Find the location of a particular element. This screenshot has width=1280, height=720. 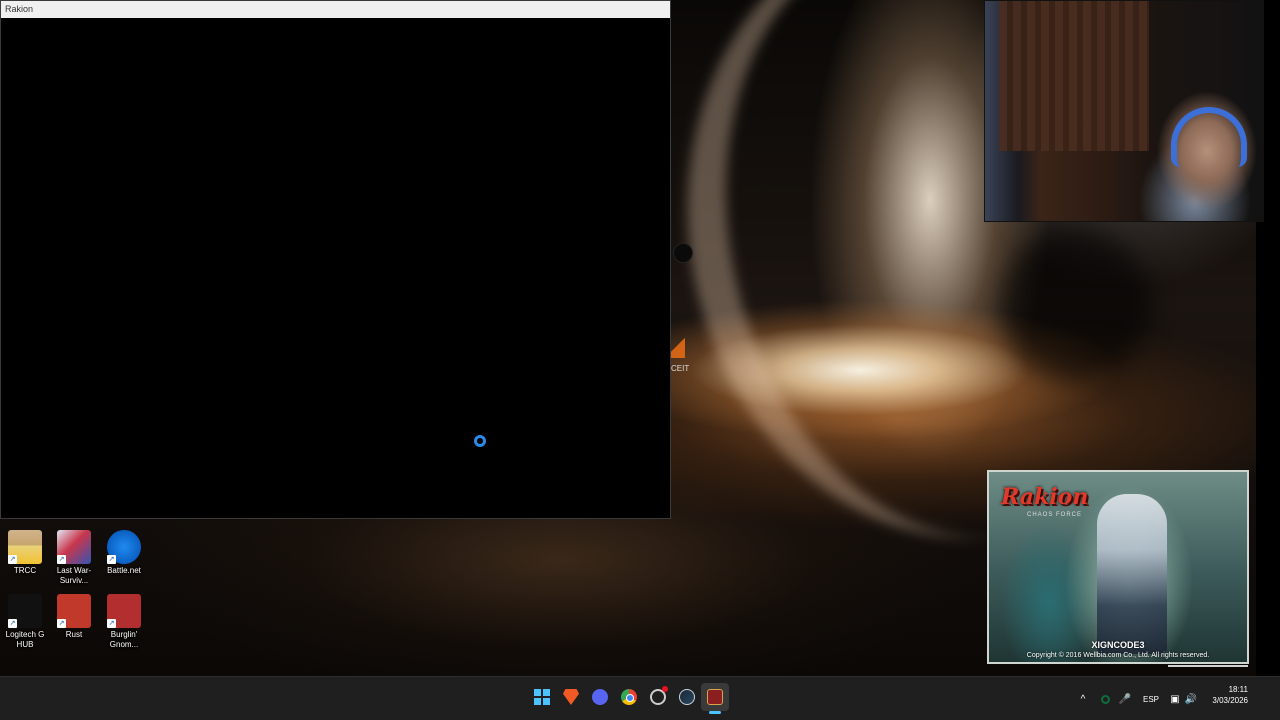

taskbar-app is located at coordinates (658, 697).